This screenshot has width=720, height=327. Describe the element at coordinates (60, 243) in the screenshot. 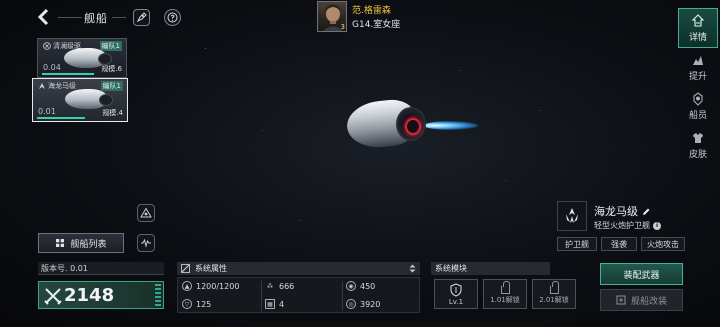

I see `grid-icon` at that location.